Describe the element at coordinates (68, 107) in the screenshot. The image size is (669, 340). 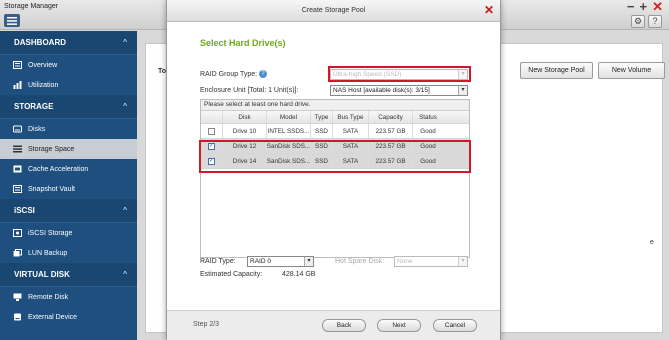
I see `sidebar-section-storage: STORAGE ^` at that location.